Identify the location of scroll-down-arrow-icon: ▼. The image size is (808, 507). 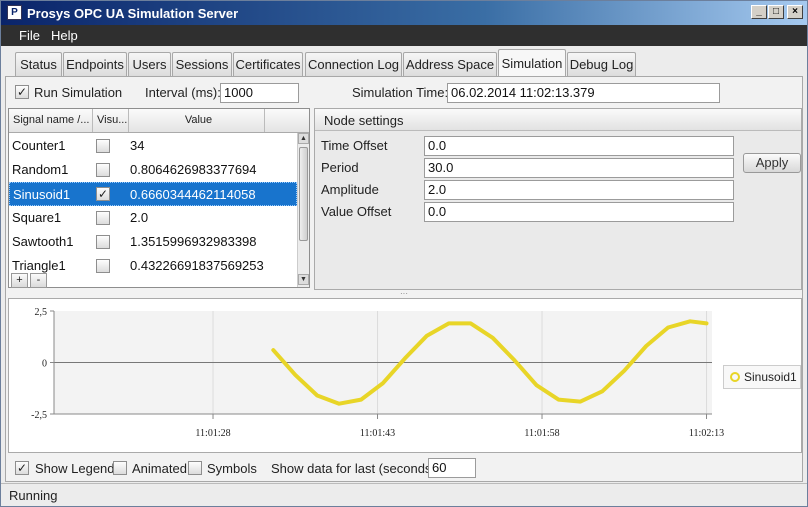
(303, 279).